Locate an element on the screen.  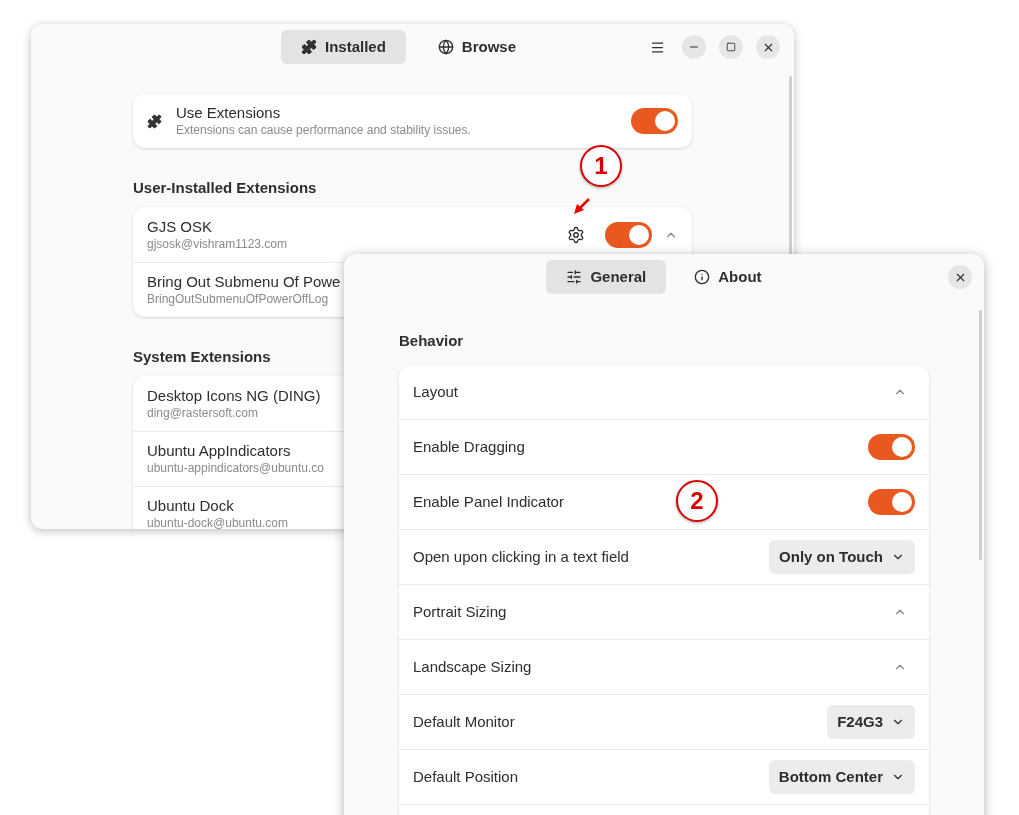
setting-label: Layout is located at coordinates (436, 391).